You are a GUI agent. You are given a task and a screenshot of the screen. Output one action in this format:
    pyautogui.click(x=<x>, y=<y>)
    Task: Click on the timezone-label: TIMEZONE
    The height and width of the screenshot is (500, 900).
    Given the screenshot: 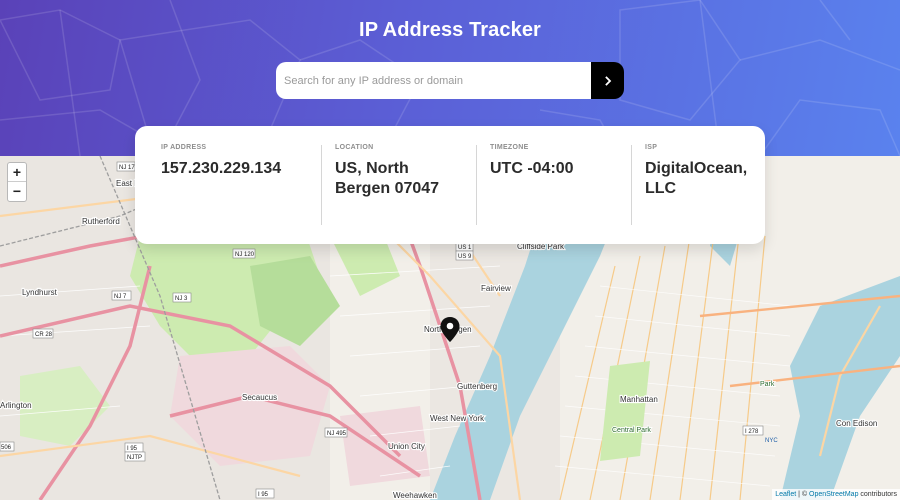 What is the action you would take?
    pyautogui.click(x=509, y=147)
    